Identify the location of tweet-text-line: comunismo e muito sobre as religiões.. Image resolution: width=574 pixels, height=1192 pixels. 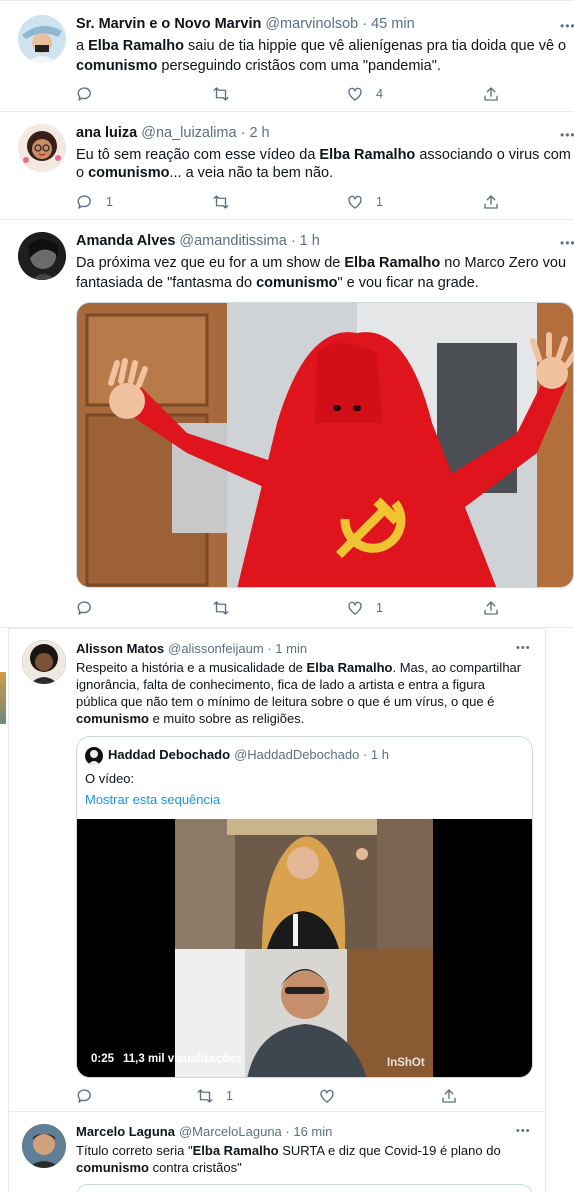
(190, 718).